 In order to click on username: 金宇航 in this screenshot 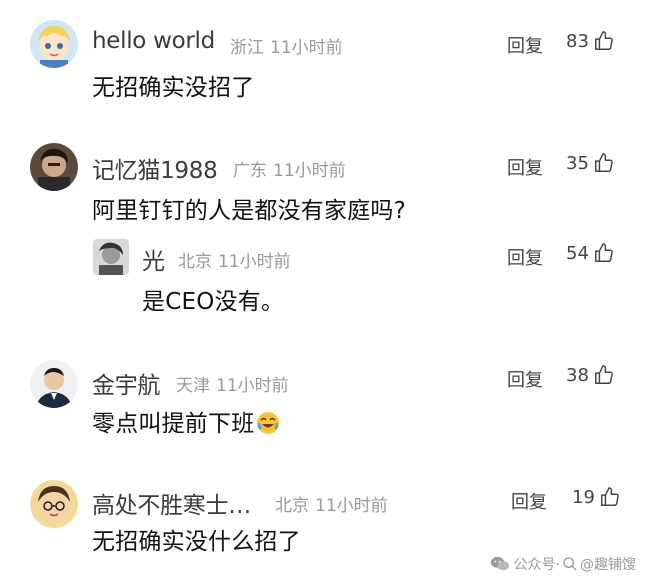, I will do `click(126, 383)`.